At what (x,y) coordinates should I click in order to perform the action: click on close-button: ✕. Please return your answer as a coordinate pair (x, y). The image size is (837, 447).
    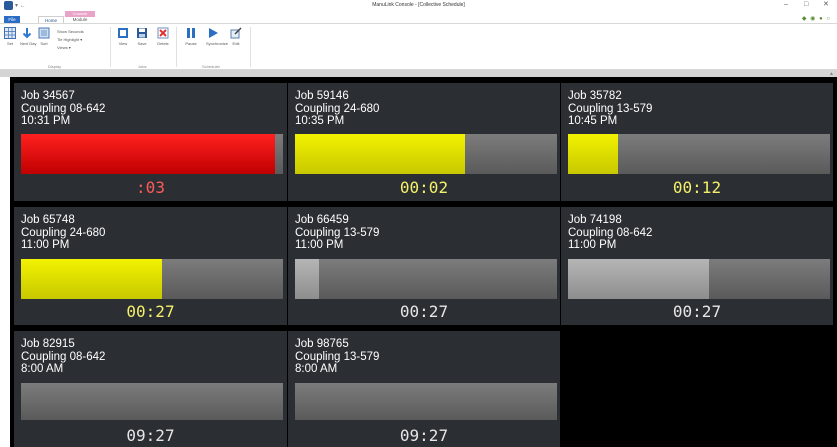
    Looking at the image, I should click on (826, 5).